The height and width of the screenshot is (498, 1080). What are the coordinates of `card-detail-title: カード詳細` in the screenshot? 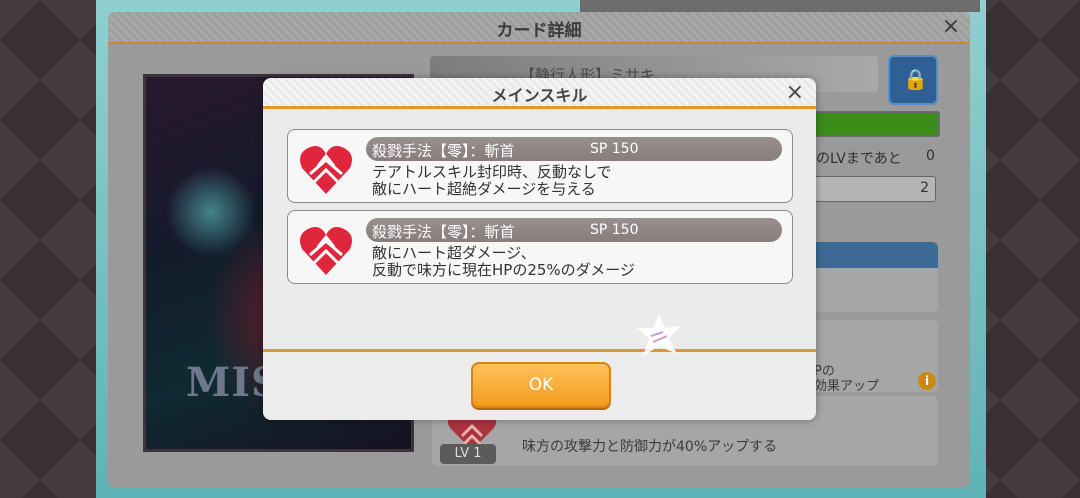 It's located at (539, 31).